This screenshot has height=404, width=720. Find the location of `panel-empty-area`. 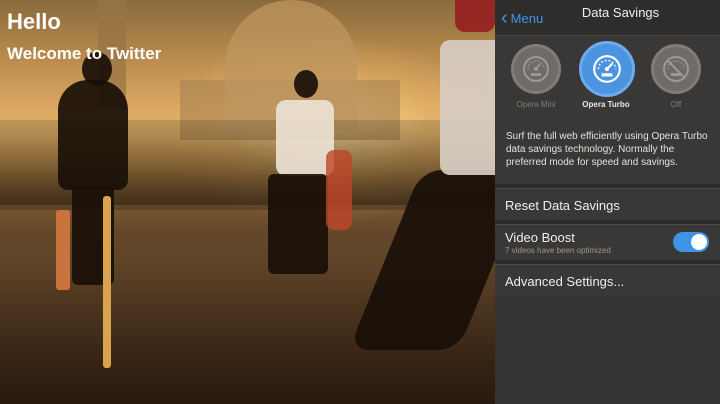

panel-empty-area is located at coordinates (607, 350).